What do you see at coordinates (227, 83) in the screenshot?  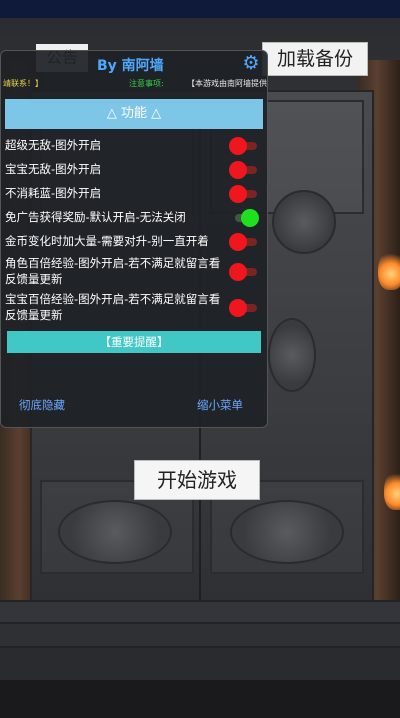 I see `marquee-text: 【本游戏由南阿墙提供` at bounding box center [227, 83].